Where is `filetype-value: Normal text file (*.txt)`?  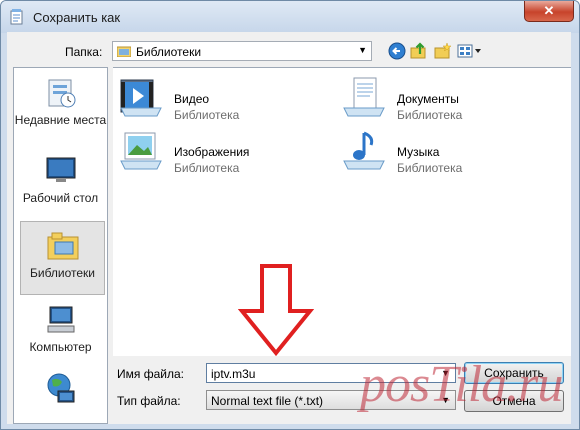
filetype-value: Normal text file (*.txt) is located at coordinates (267, 401).